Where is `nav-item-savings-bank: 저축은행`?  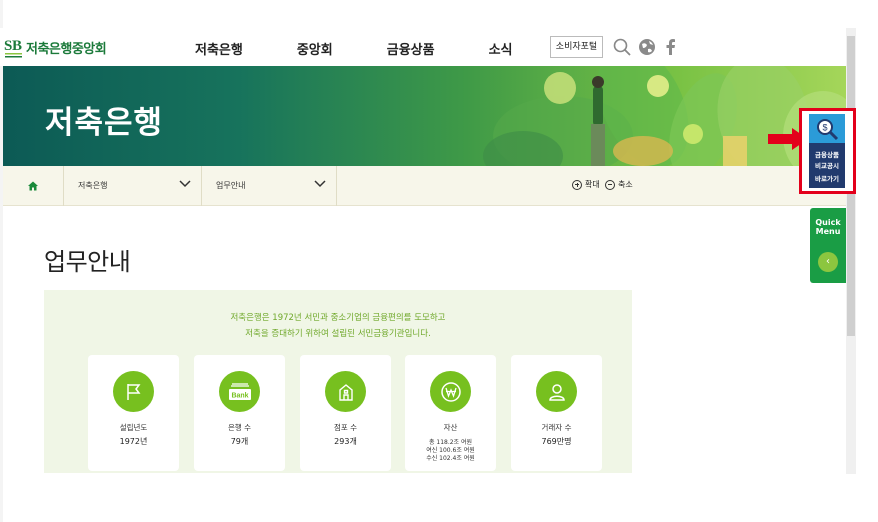
nav-item-savings-bank: 저축은행 is located at coordinates (219, 48).